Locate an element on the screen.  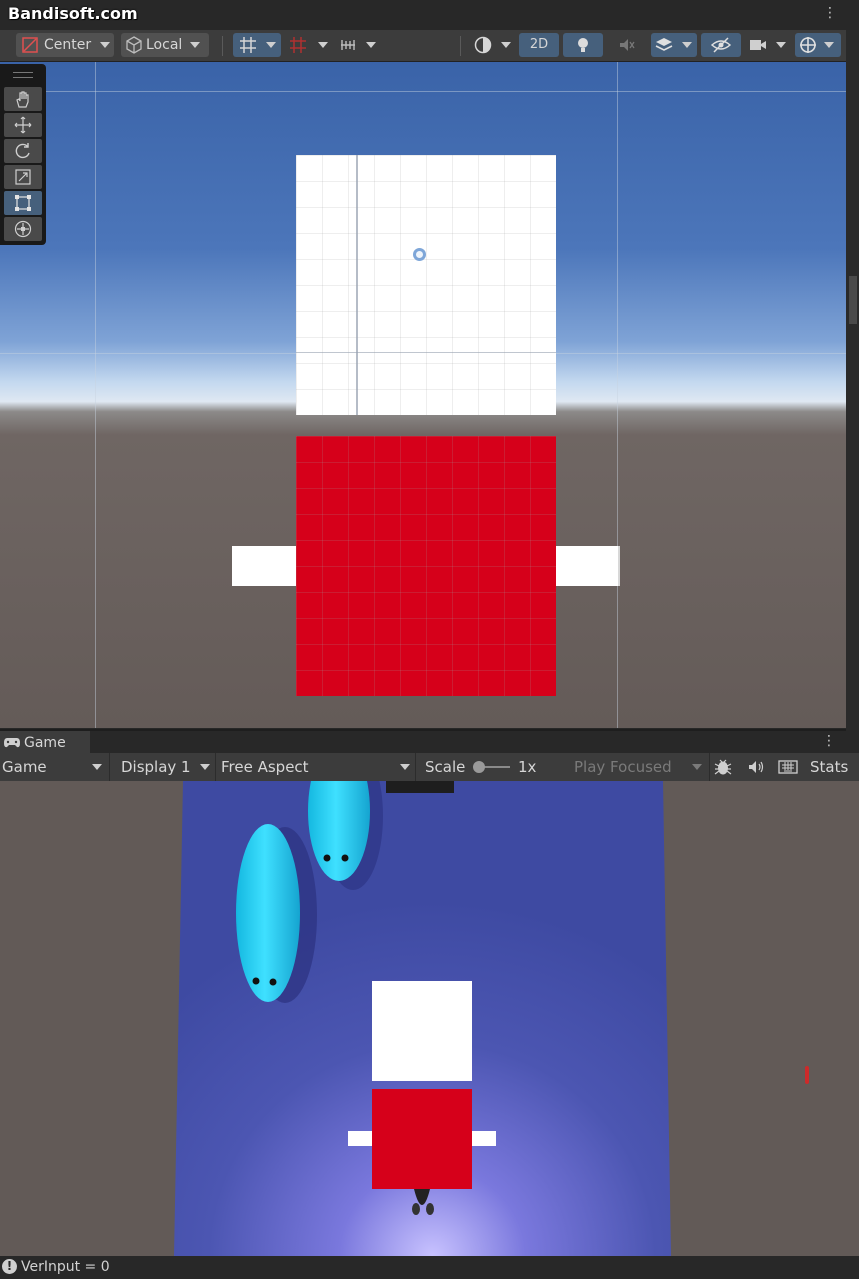
bug-icon is located at coordinates (723, 767).